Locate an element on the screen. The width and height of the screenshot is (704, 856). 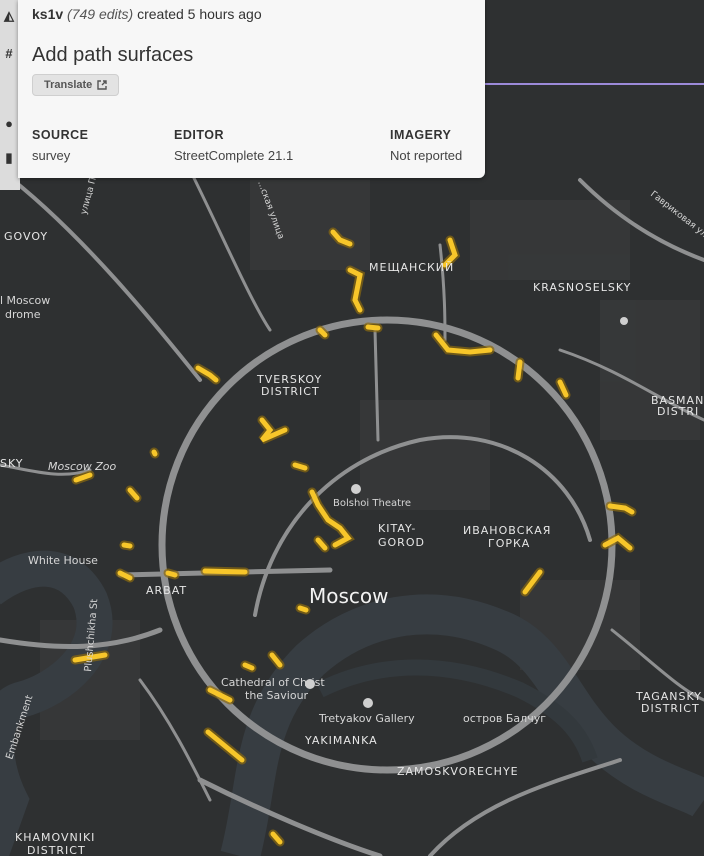
label-white-house: White House is located at coordinates (63, 560).